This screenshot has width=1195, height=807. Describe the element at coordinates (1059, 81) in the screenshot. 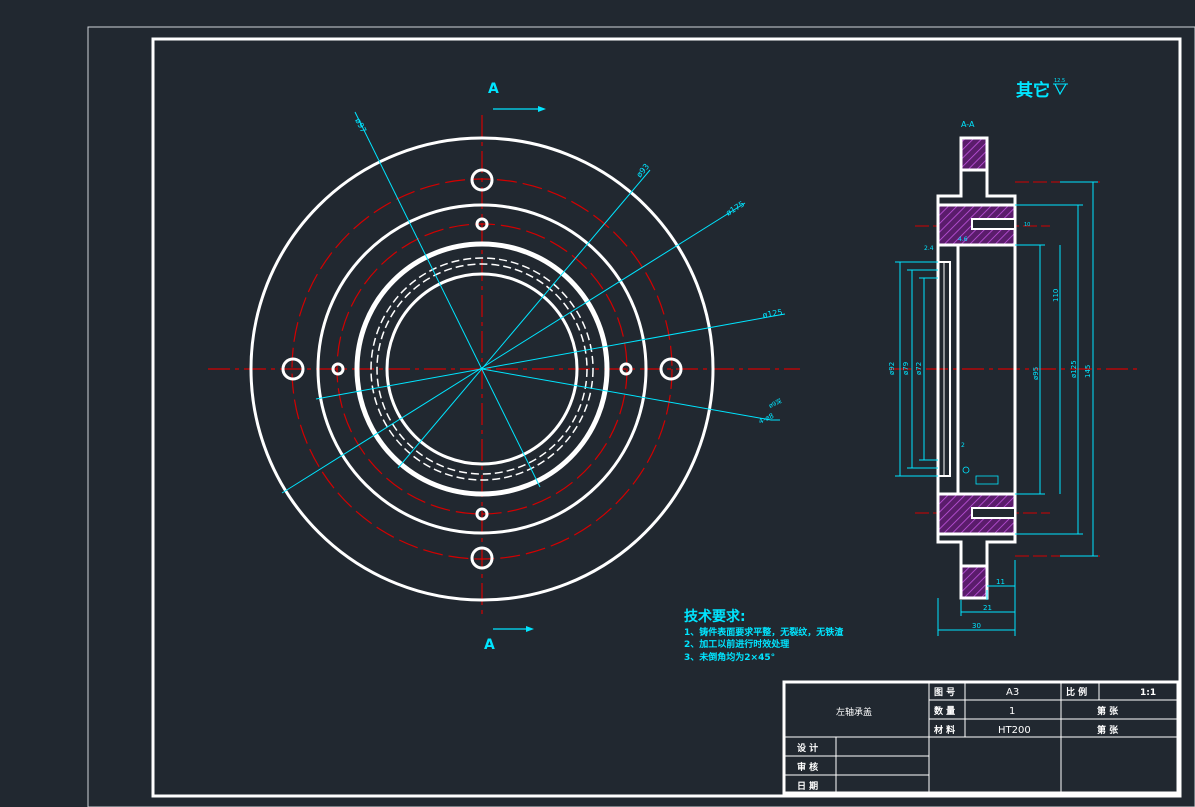

I see `roughness-value: 12.5` at that location.